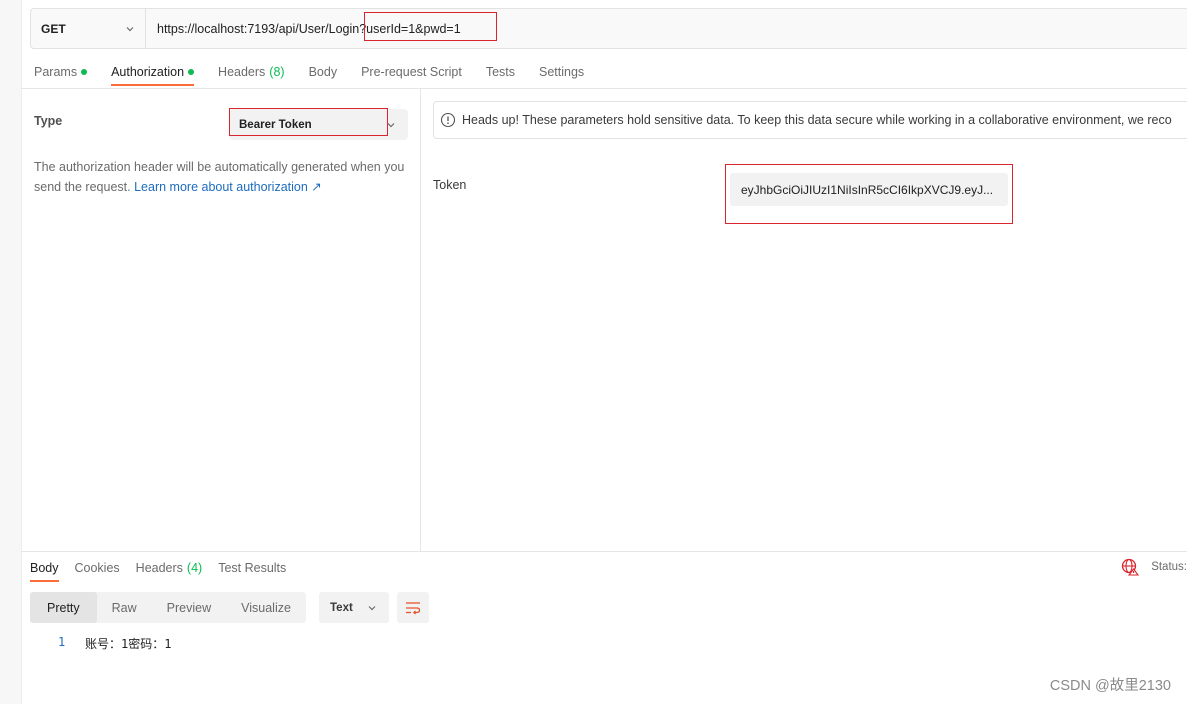 This screenshot has width=1187, height=704. I want to click on format-value: Text, so click(341, 607).